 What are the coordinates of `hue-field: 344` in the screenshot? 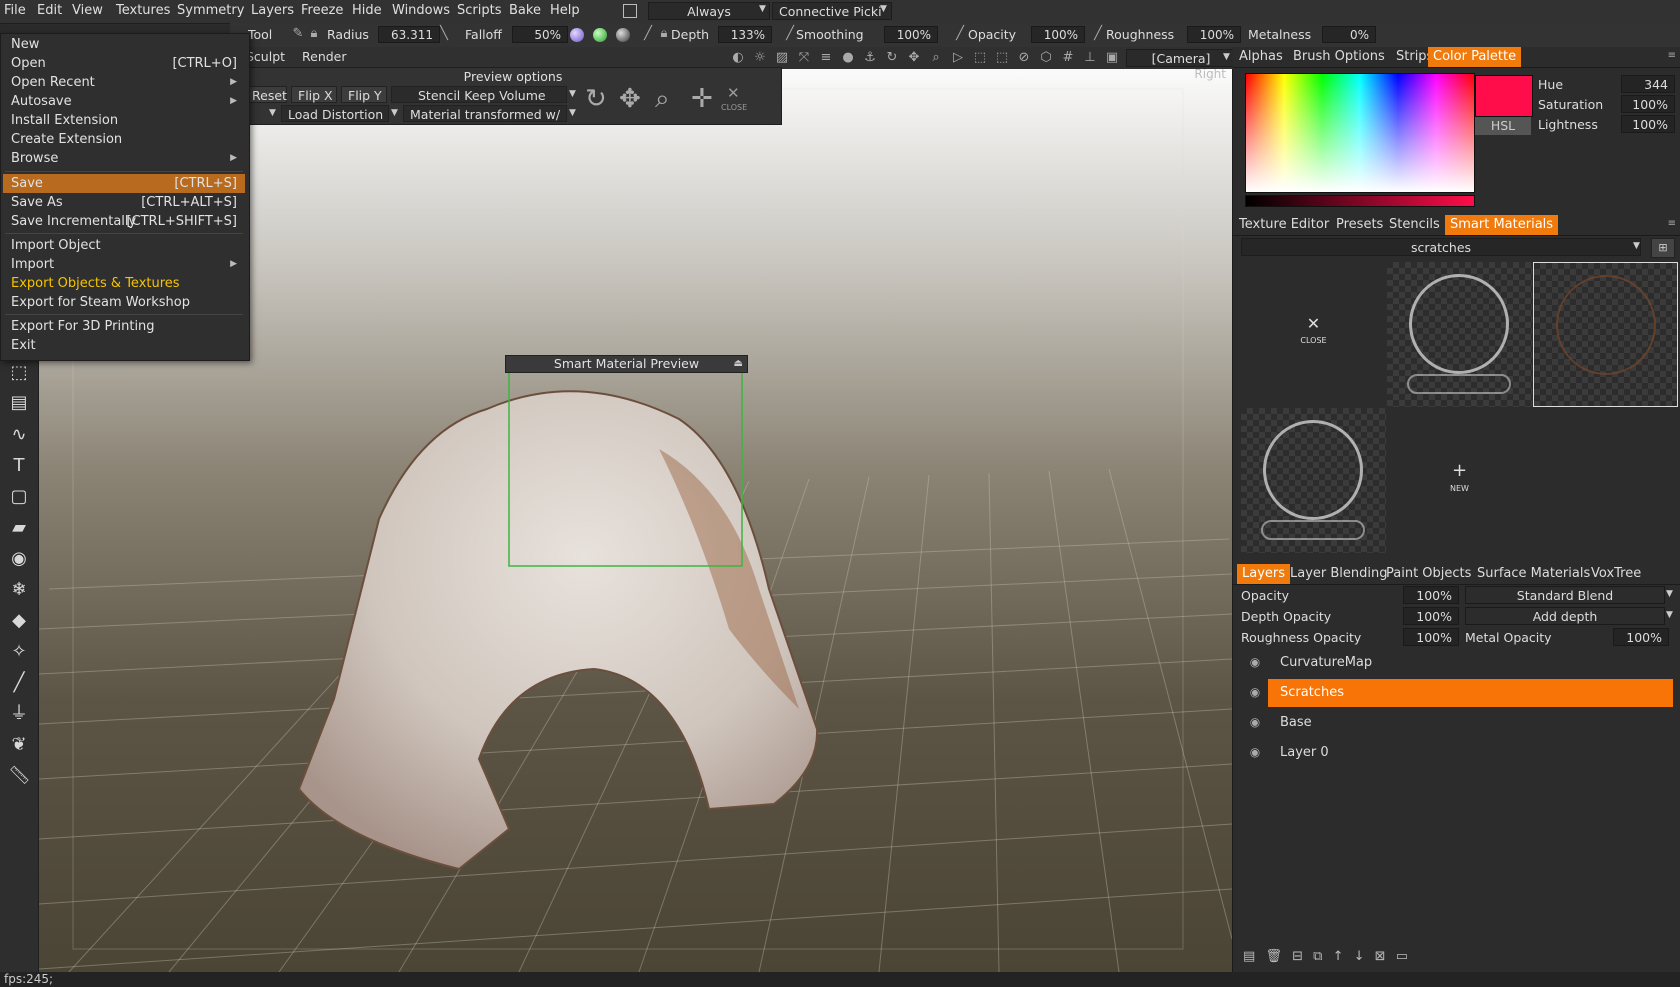 It's located at (1648, 84).